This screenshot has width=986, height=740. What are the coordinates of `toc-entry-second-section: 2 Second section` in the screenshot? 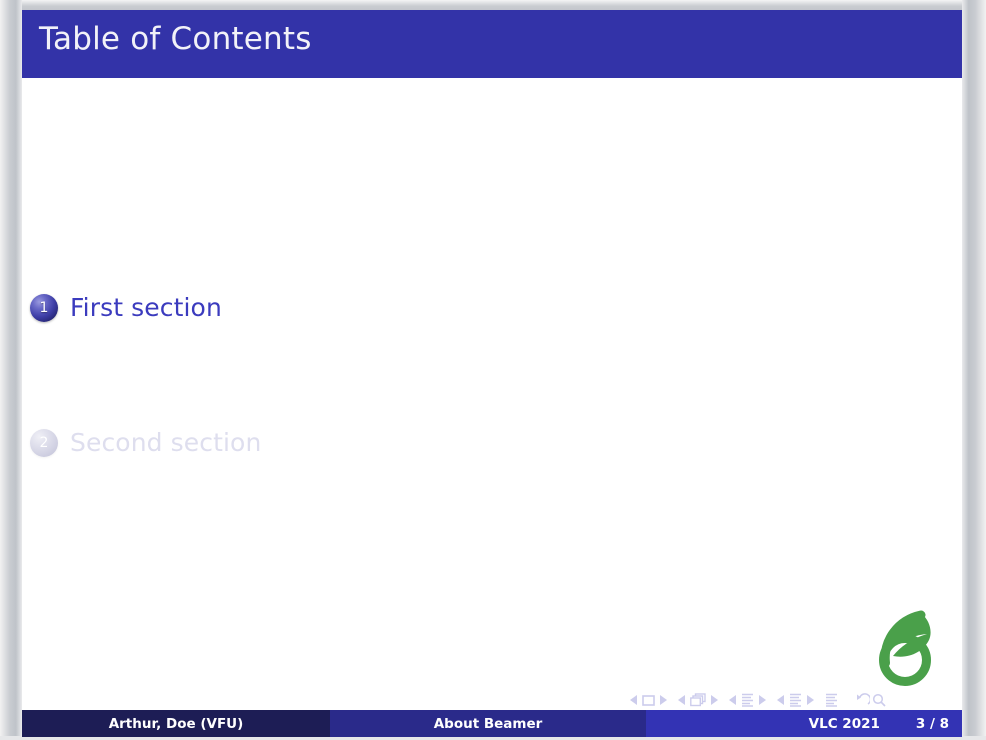 It's located at (145, 442).